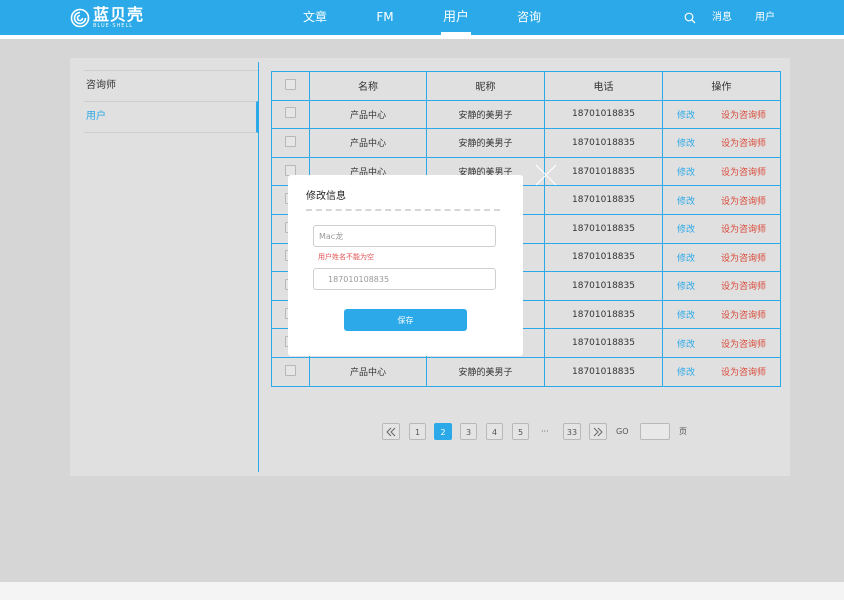 The height and width of the screenshot is (600, 844). I want to click on select-all-cell, so click(290, 86).